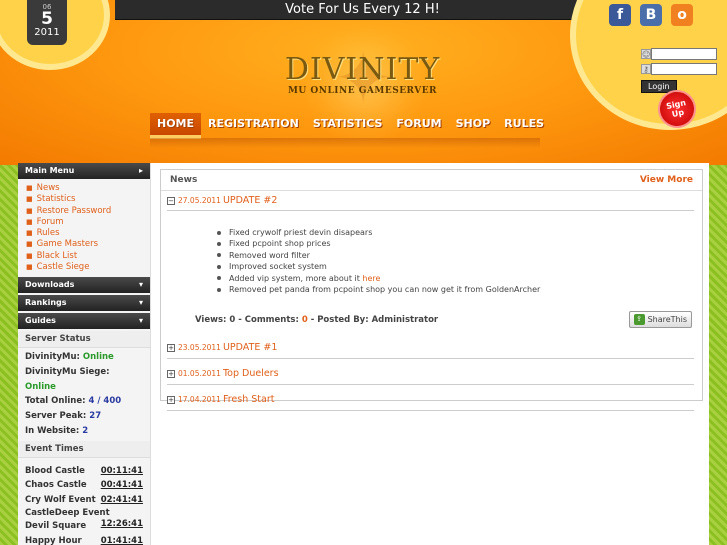 The height and width of the screenshot is (545, 727). Describe the element at coordinates (269, 255) in the screenshot. I see `list-item-text: Removed word filter` at that location.